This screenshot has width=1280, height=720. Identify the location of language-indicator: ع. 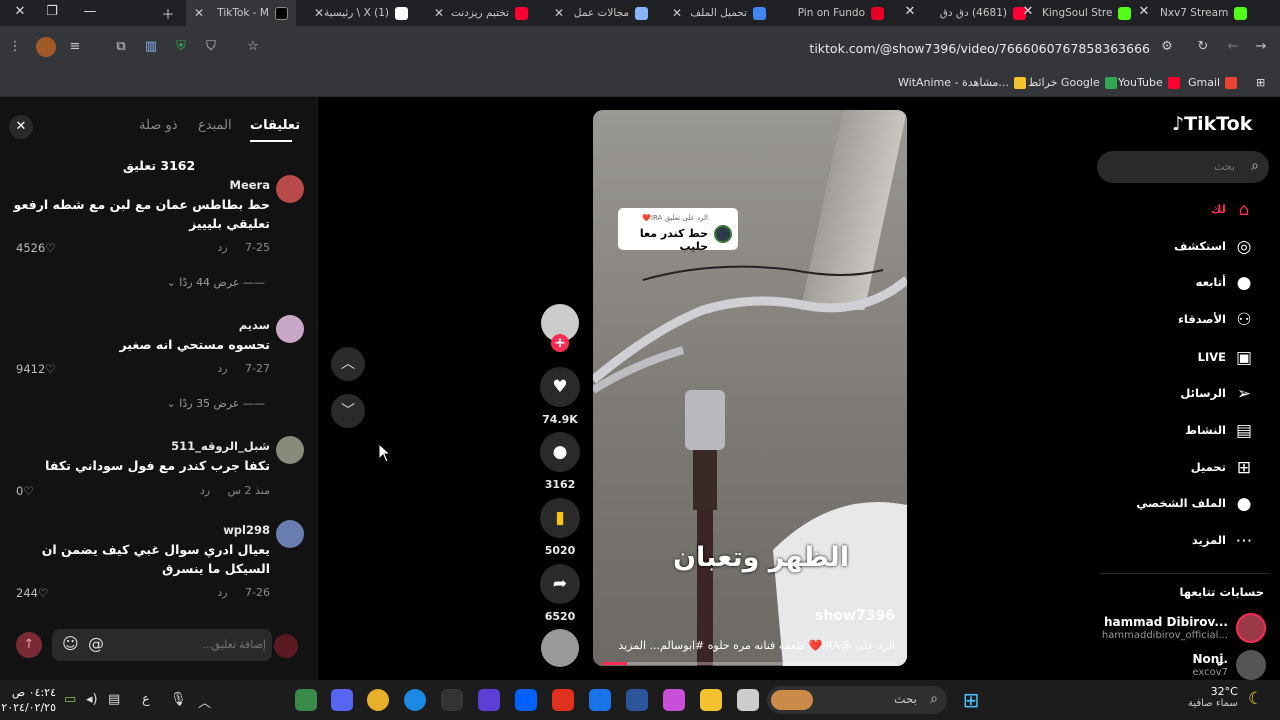
(146, 699).